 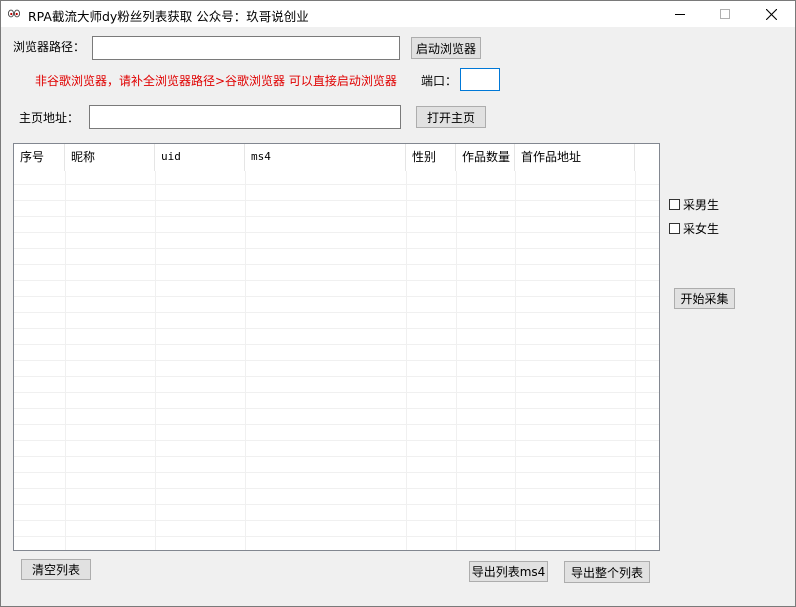 I want to click on female-checkbox-label: 采女生, so click(x=701, y=229).